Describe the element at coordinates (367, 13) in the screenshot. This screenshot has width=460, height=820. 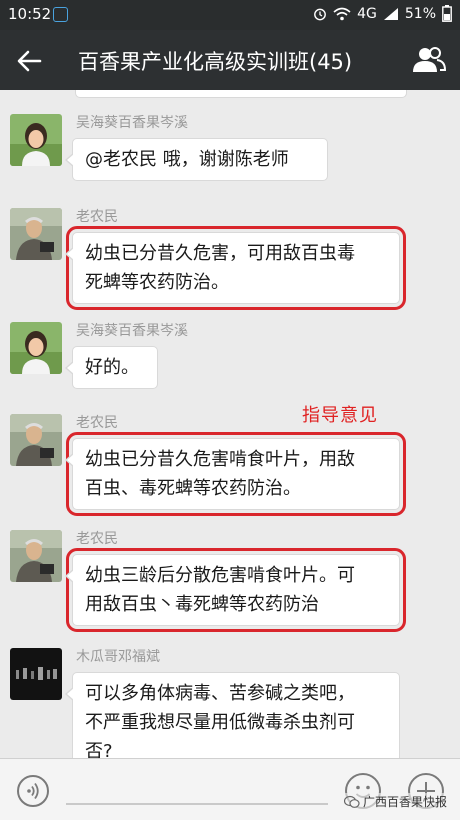
I see `network-type: 4G` at that location.